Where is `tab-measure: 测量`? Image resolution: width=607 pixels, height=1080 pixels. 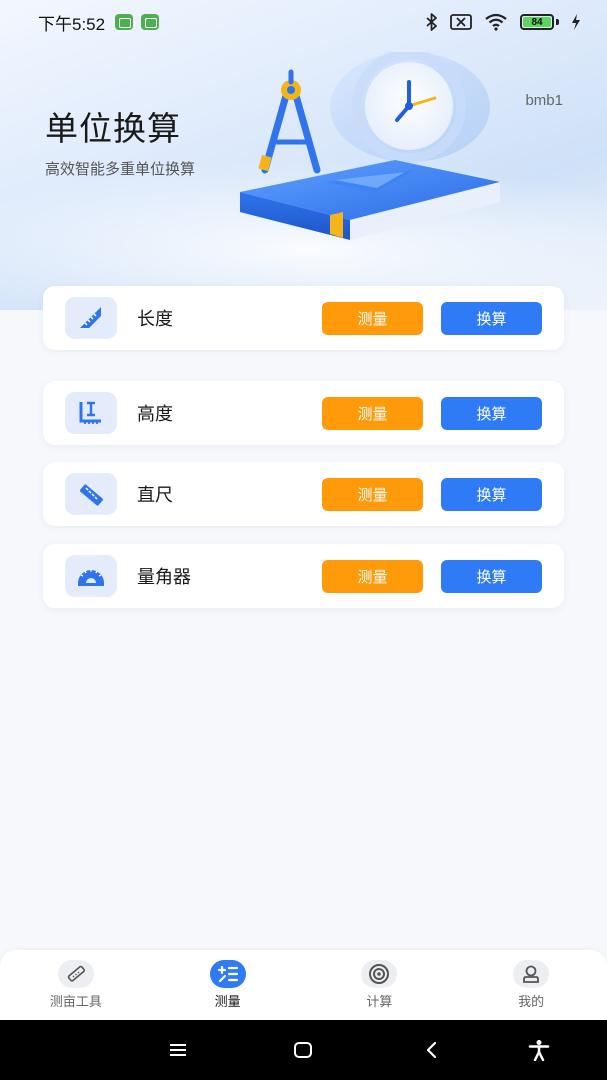
tab-measure: 测量 is located at coordinates (228, 985).